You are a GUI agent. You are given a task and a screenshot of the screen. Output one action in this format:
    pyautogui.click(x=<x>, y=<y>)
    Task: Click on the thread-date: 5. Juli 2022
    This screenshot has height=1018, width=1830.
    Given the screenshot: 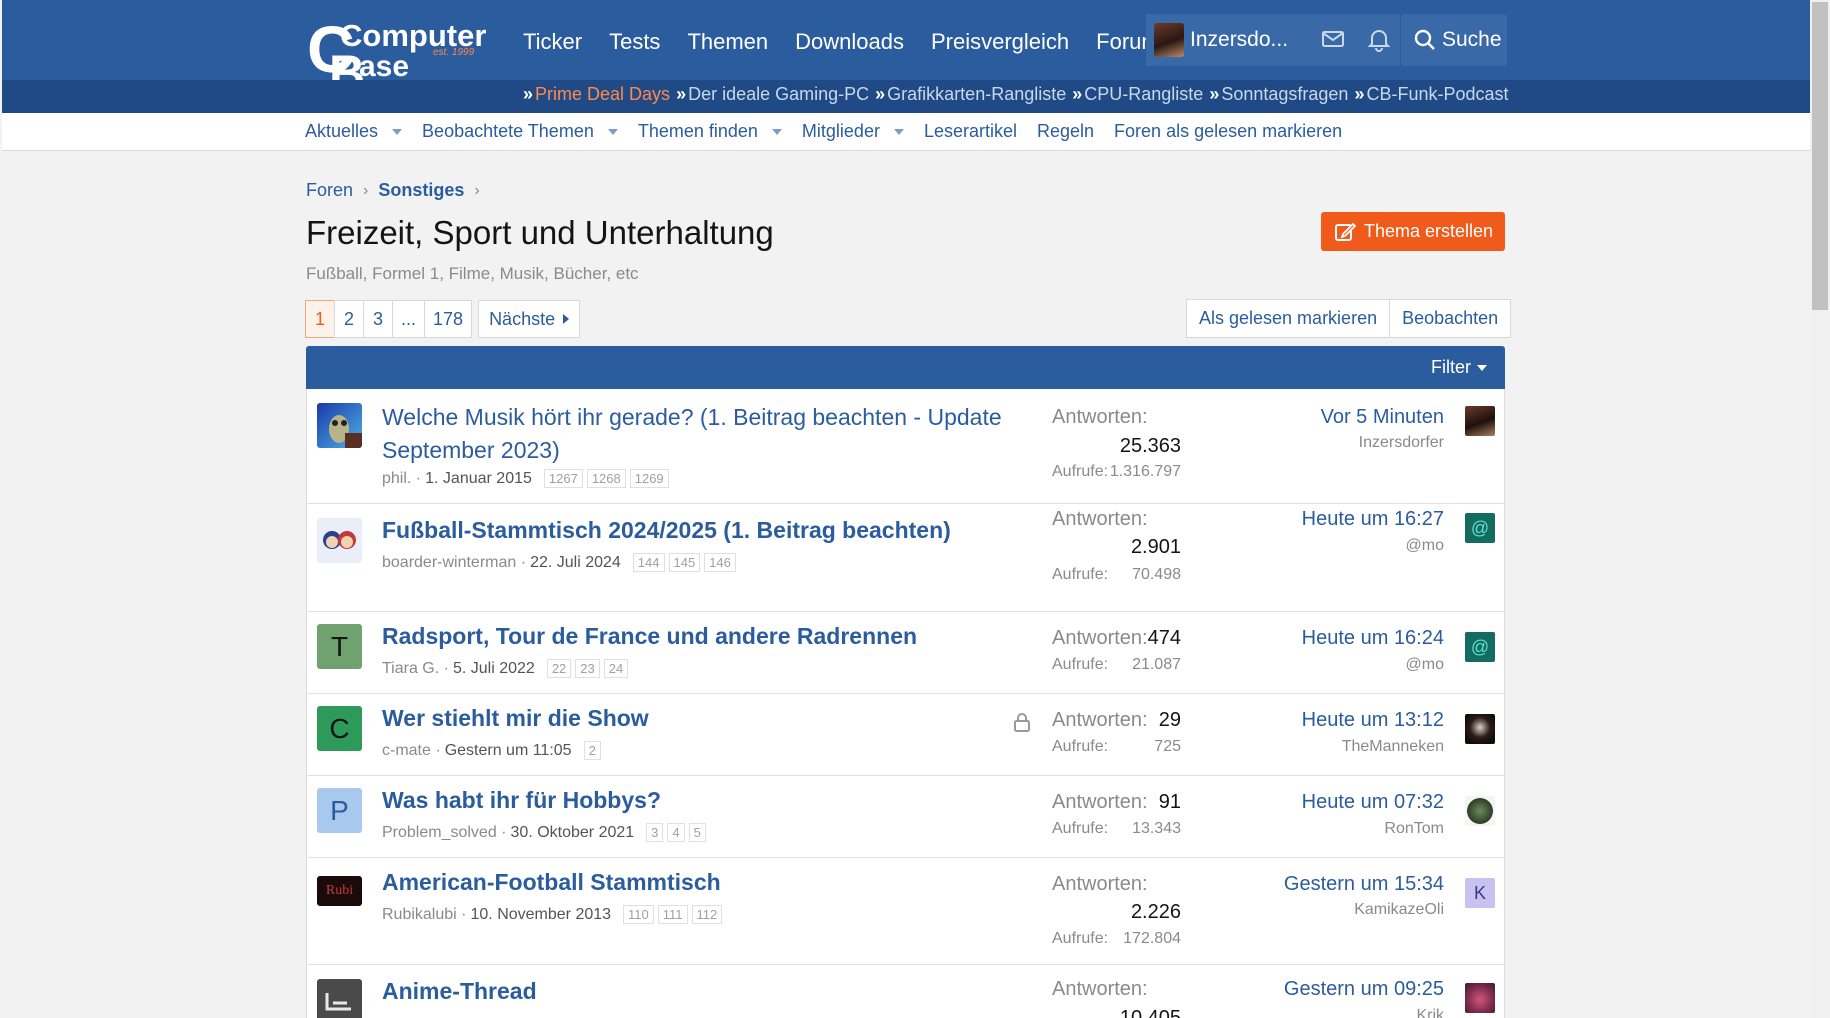 What is the action you would take?
    pyautogui.click(x=494, y=669)
    